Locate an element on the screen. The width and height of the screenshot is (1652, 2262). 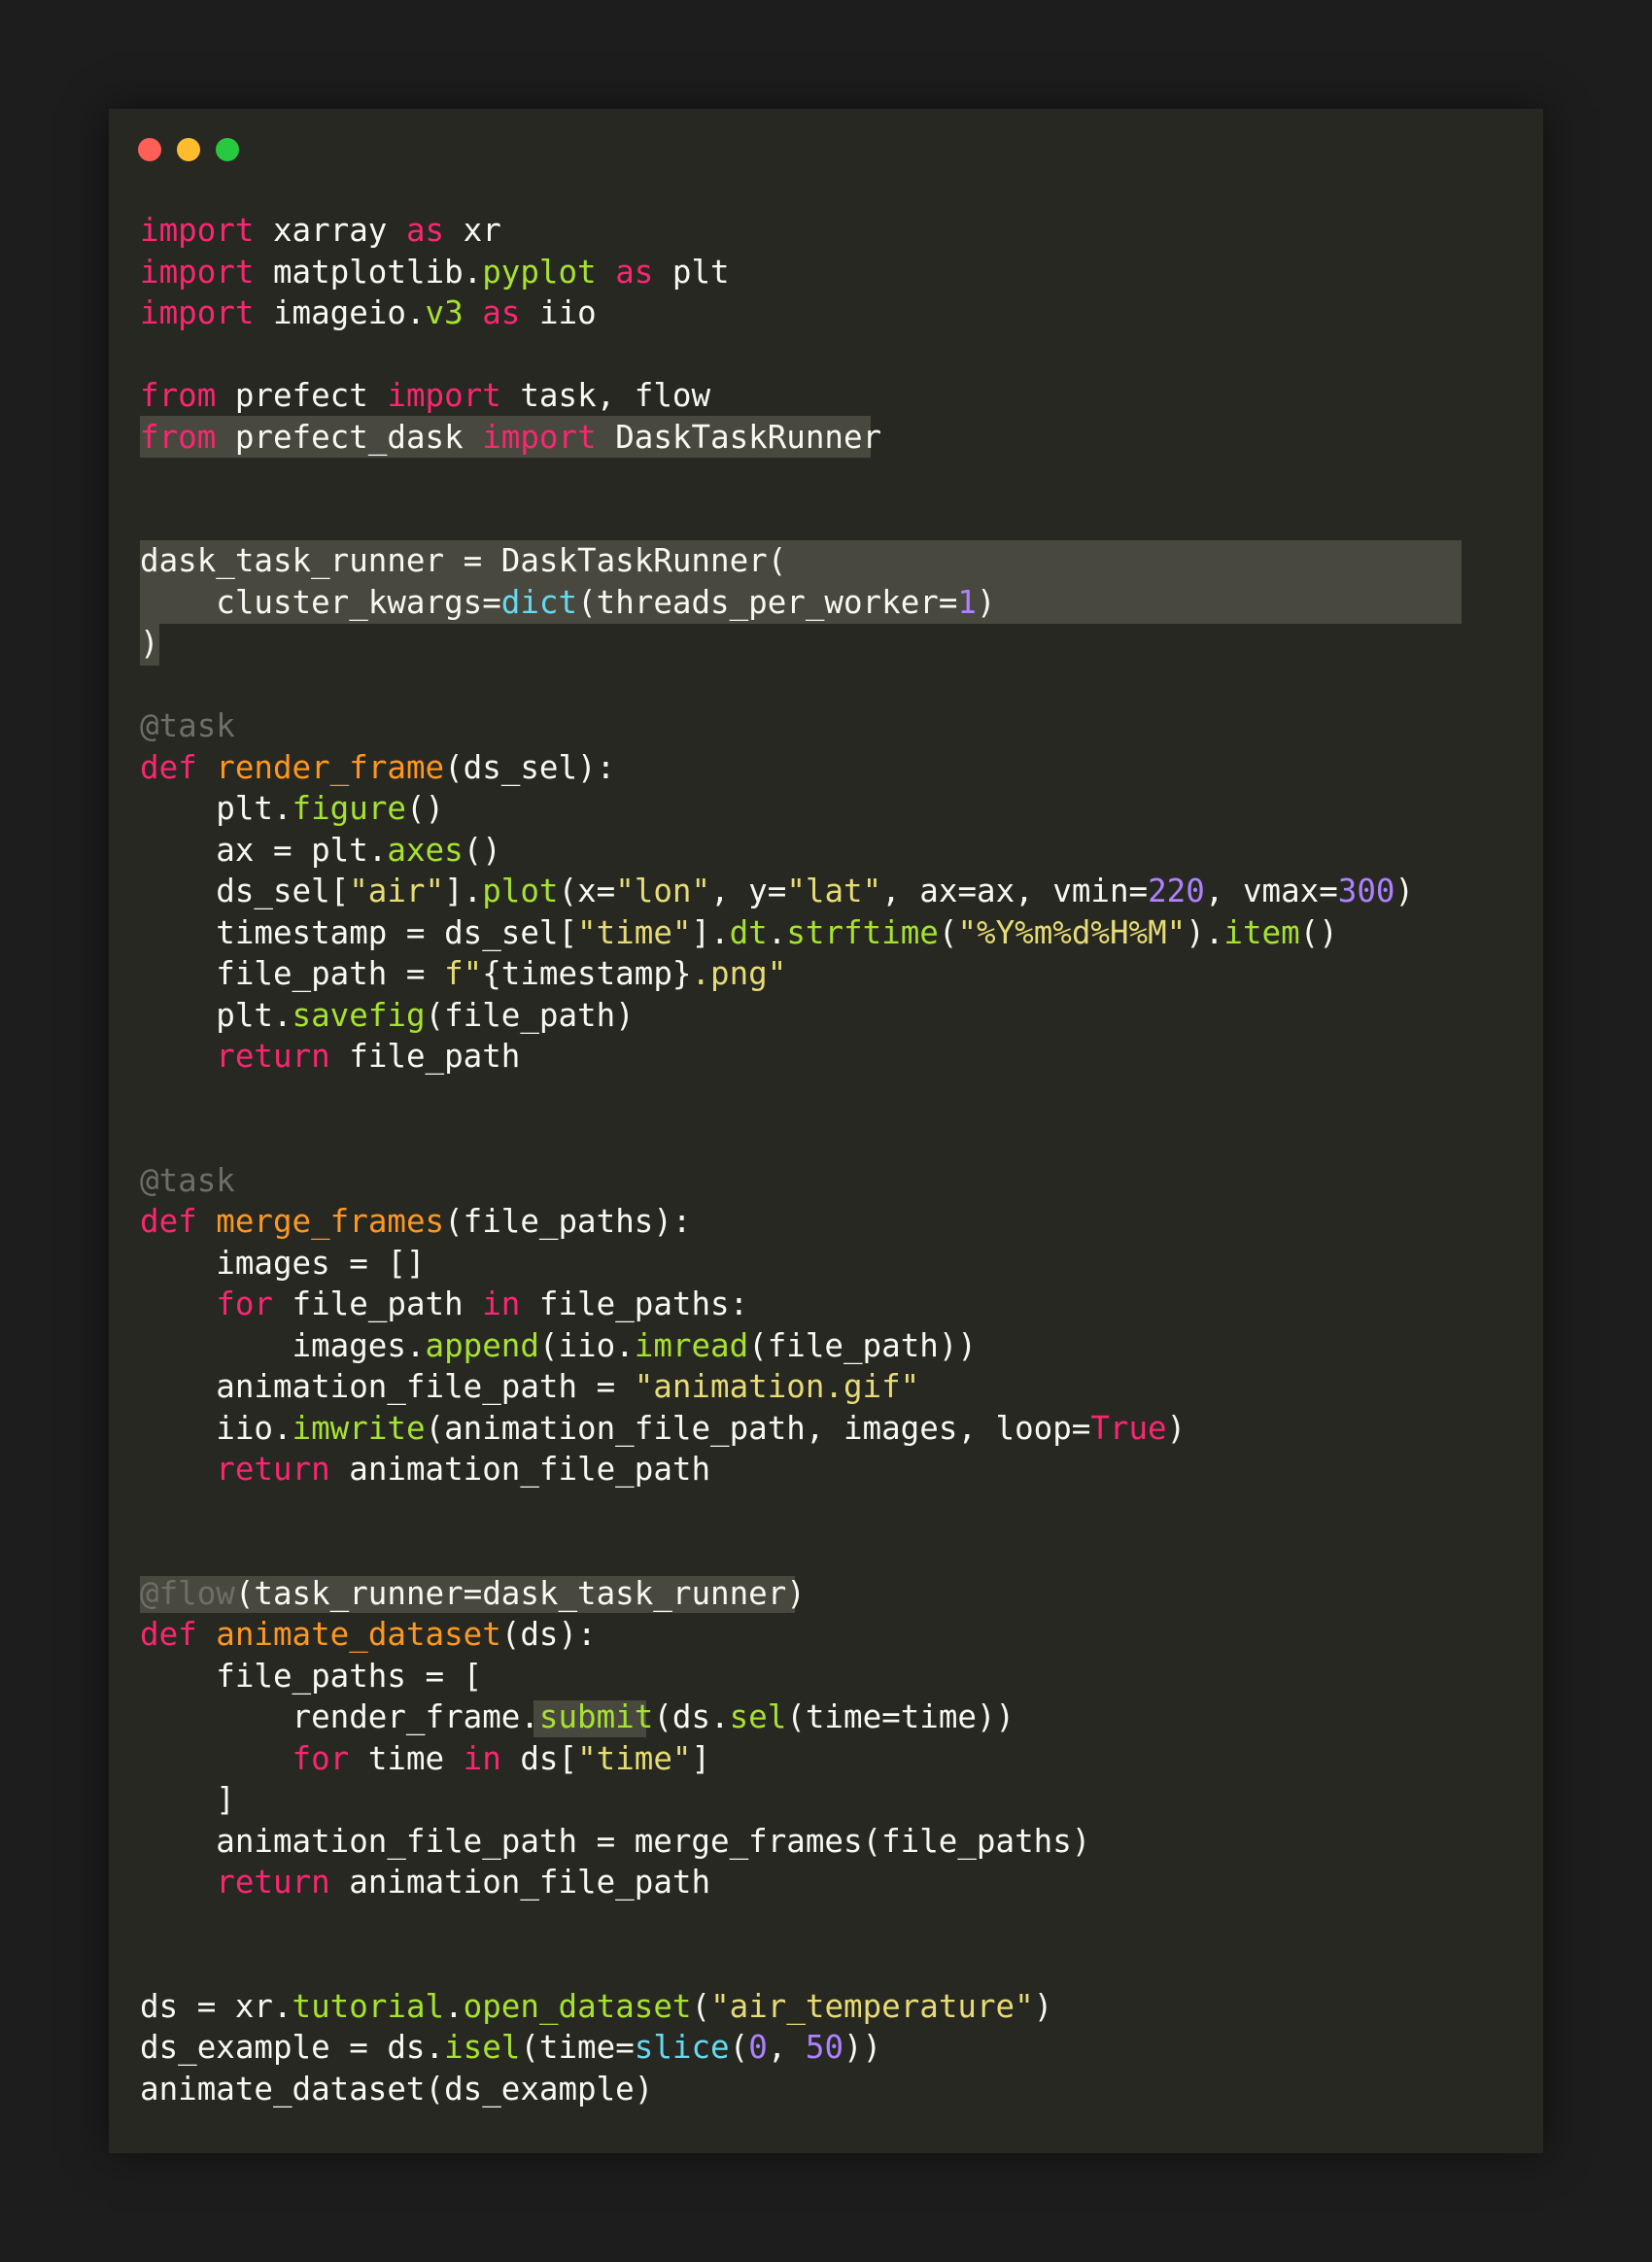
code-line: def animate_dataset(ds): is located at coordinates (777, 1635).